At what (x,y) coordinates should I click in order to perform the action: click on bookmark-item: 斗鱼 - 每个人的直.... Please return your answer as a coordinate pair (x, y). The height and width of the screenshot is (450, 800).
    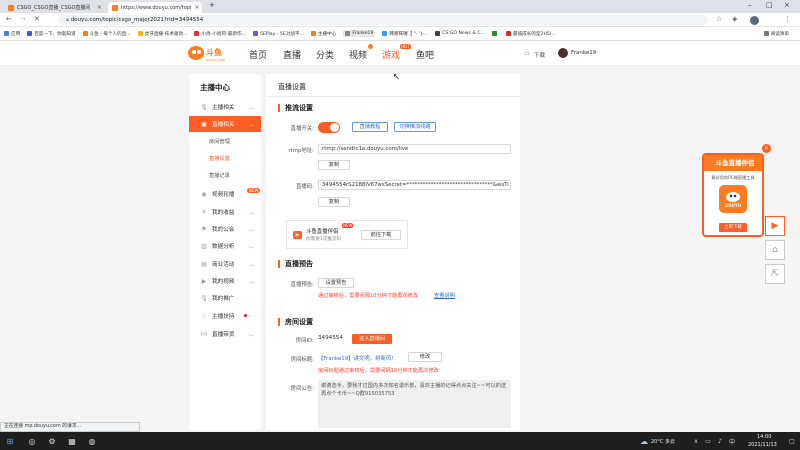
    Looking at the image, I should click on (106, 34).